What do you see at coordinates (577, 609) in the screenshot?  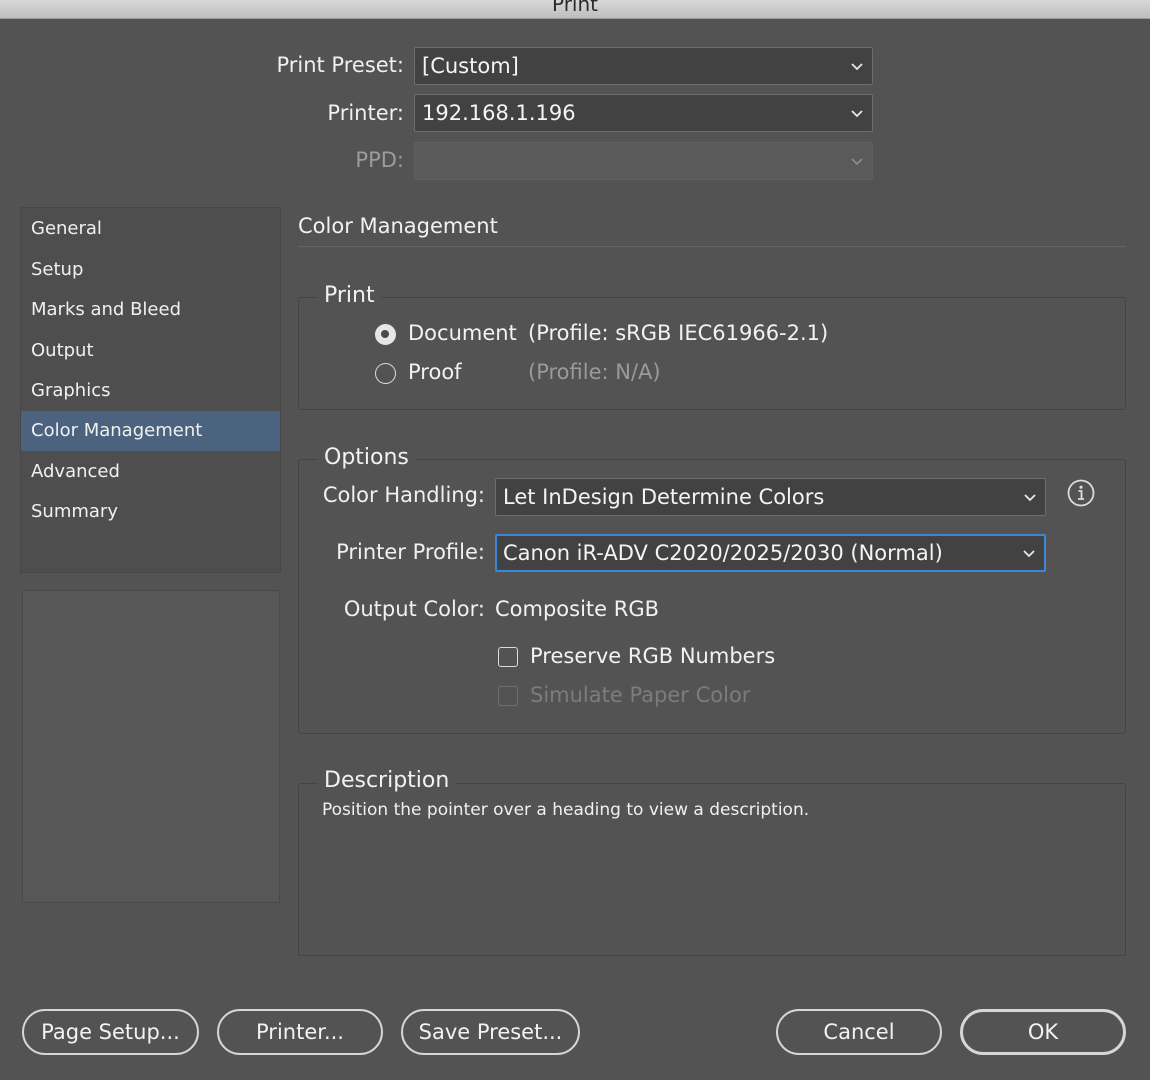 I see `output-color-value: Composite RGB` at bounding box center [577, 609].